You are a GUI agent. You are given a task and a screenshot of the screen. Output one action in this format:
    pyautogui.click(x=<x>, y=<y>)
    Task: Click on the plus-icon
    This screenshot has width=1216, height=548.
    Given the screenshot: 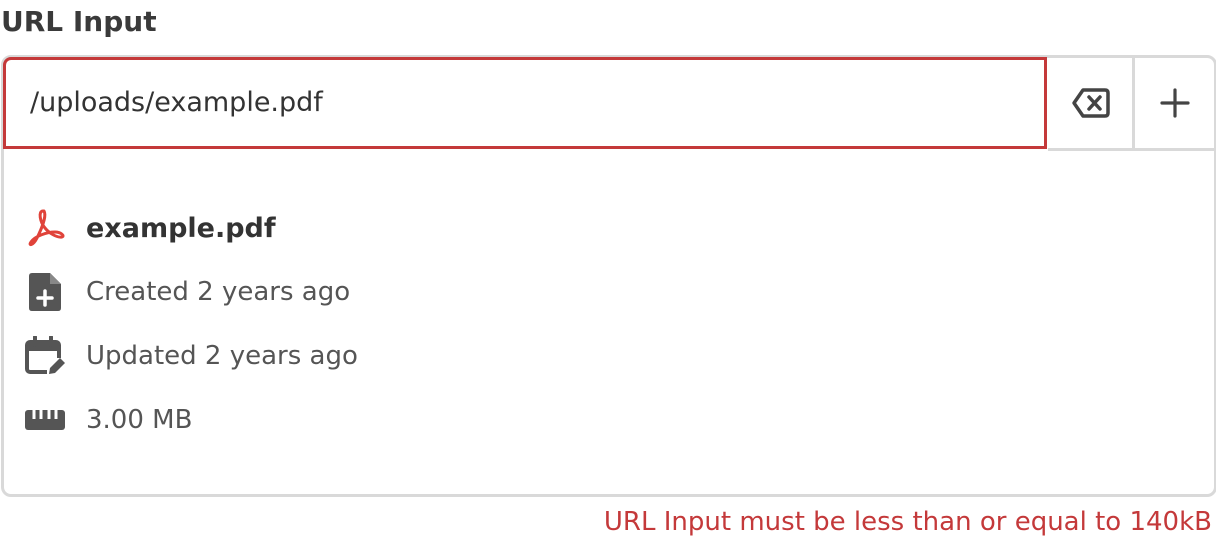 What is the action you would take?
    pyautogui.click(x=1174, y=103)
    